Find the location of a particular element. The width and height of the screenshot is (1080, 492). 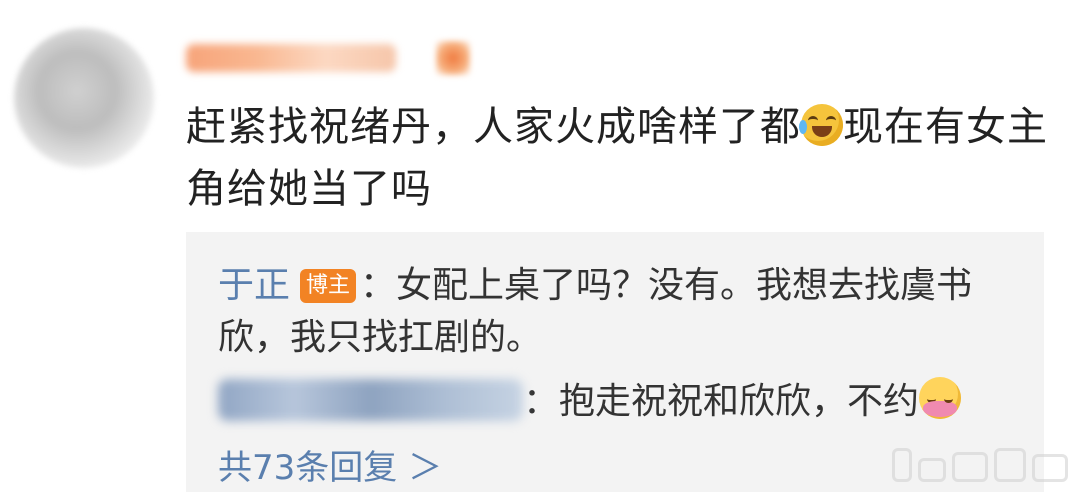

user-level-icon is located at coordinates (453, 58).